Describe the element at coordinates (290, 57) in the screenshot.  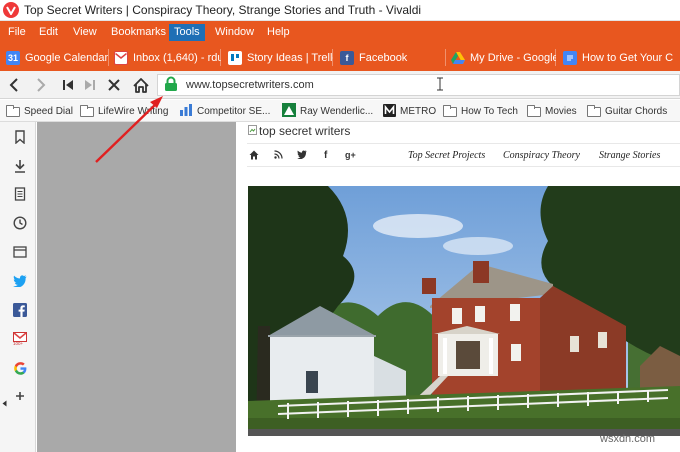
I see `tab-label: Story Ideas | Trello` at that location.